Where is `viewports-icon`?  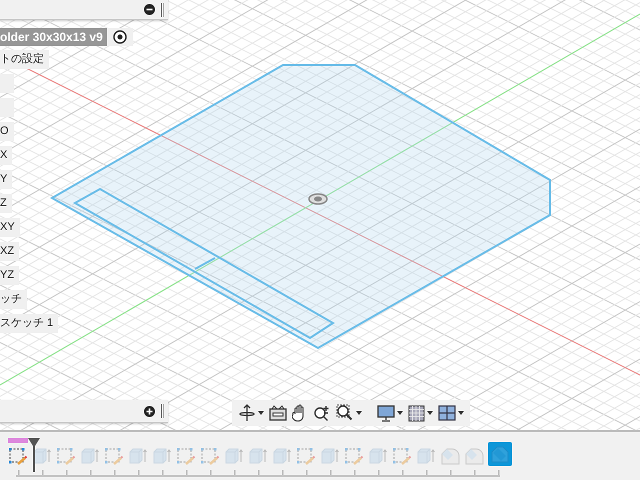
viewports-icon is located at coordinates (447, 413).